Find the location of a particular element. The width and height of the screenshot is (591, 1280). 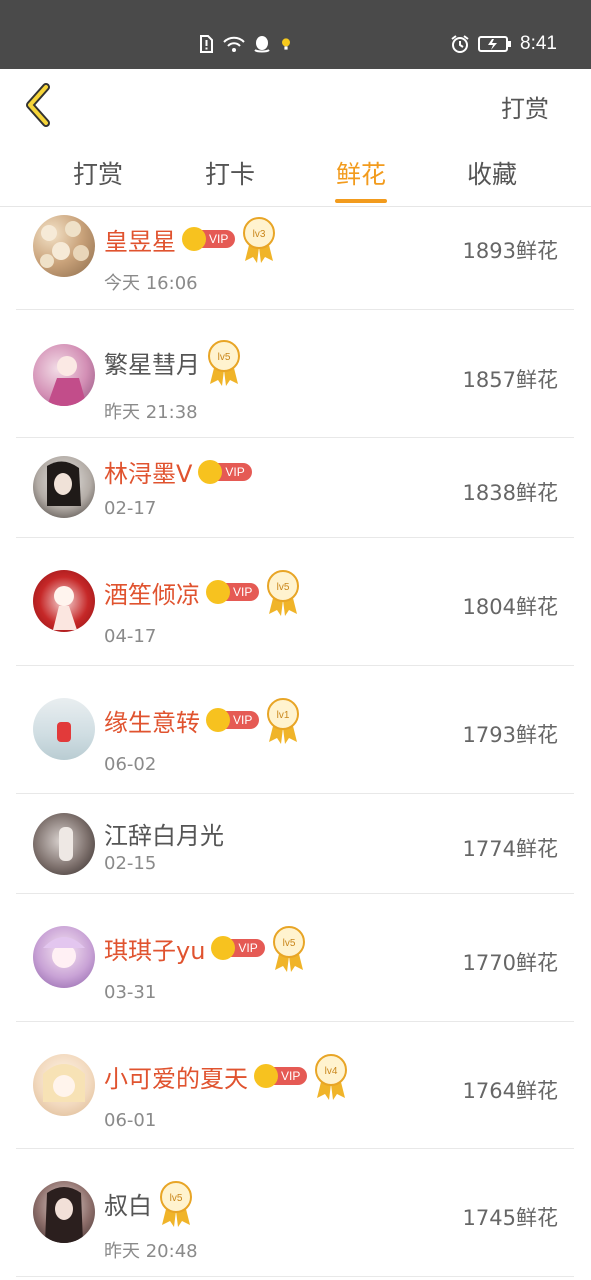

user-name: 皇昱星 is located at coordinates (140, 239).